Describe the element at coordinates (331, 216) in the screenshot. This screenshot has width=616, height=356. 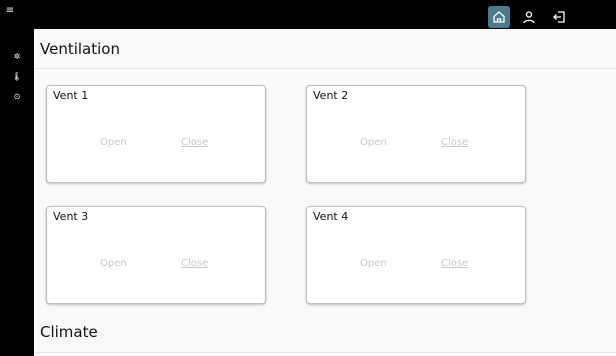
I see `vent-name: Vent 4` at that location.